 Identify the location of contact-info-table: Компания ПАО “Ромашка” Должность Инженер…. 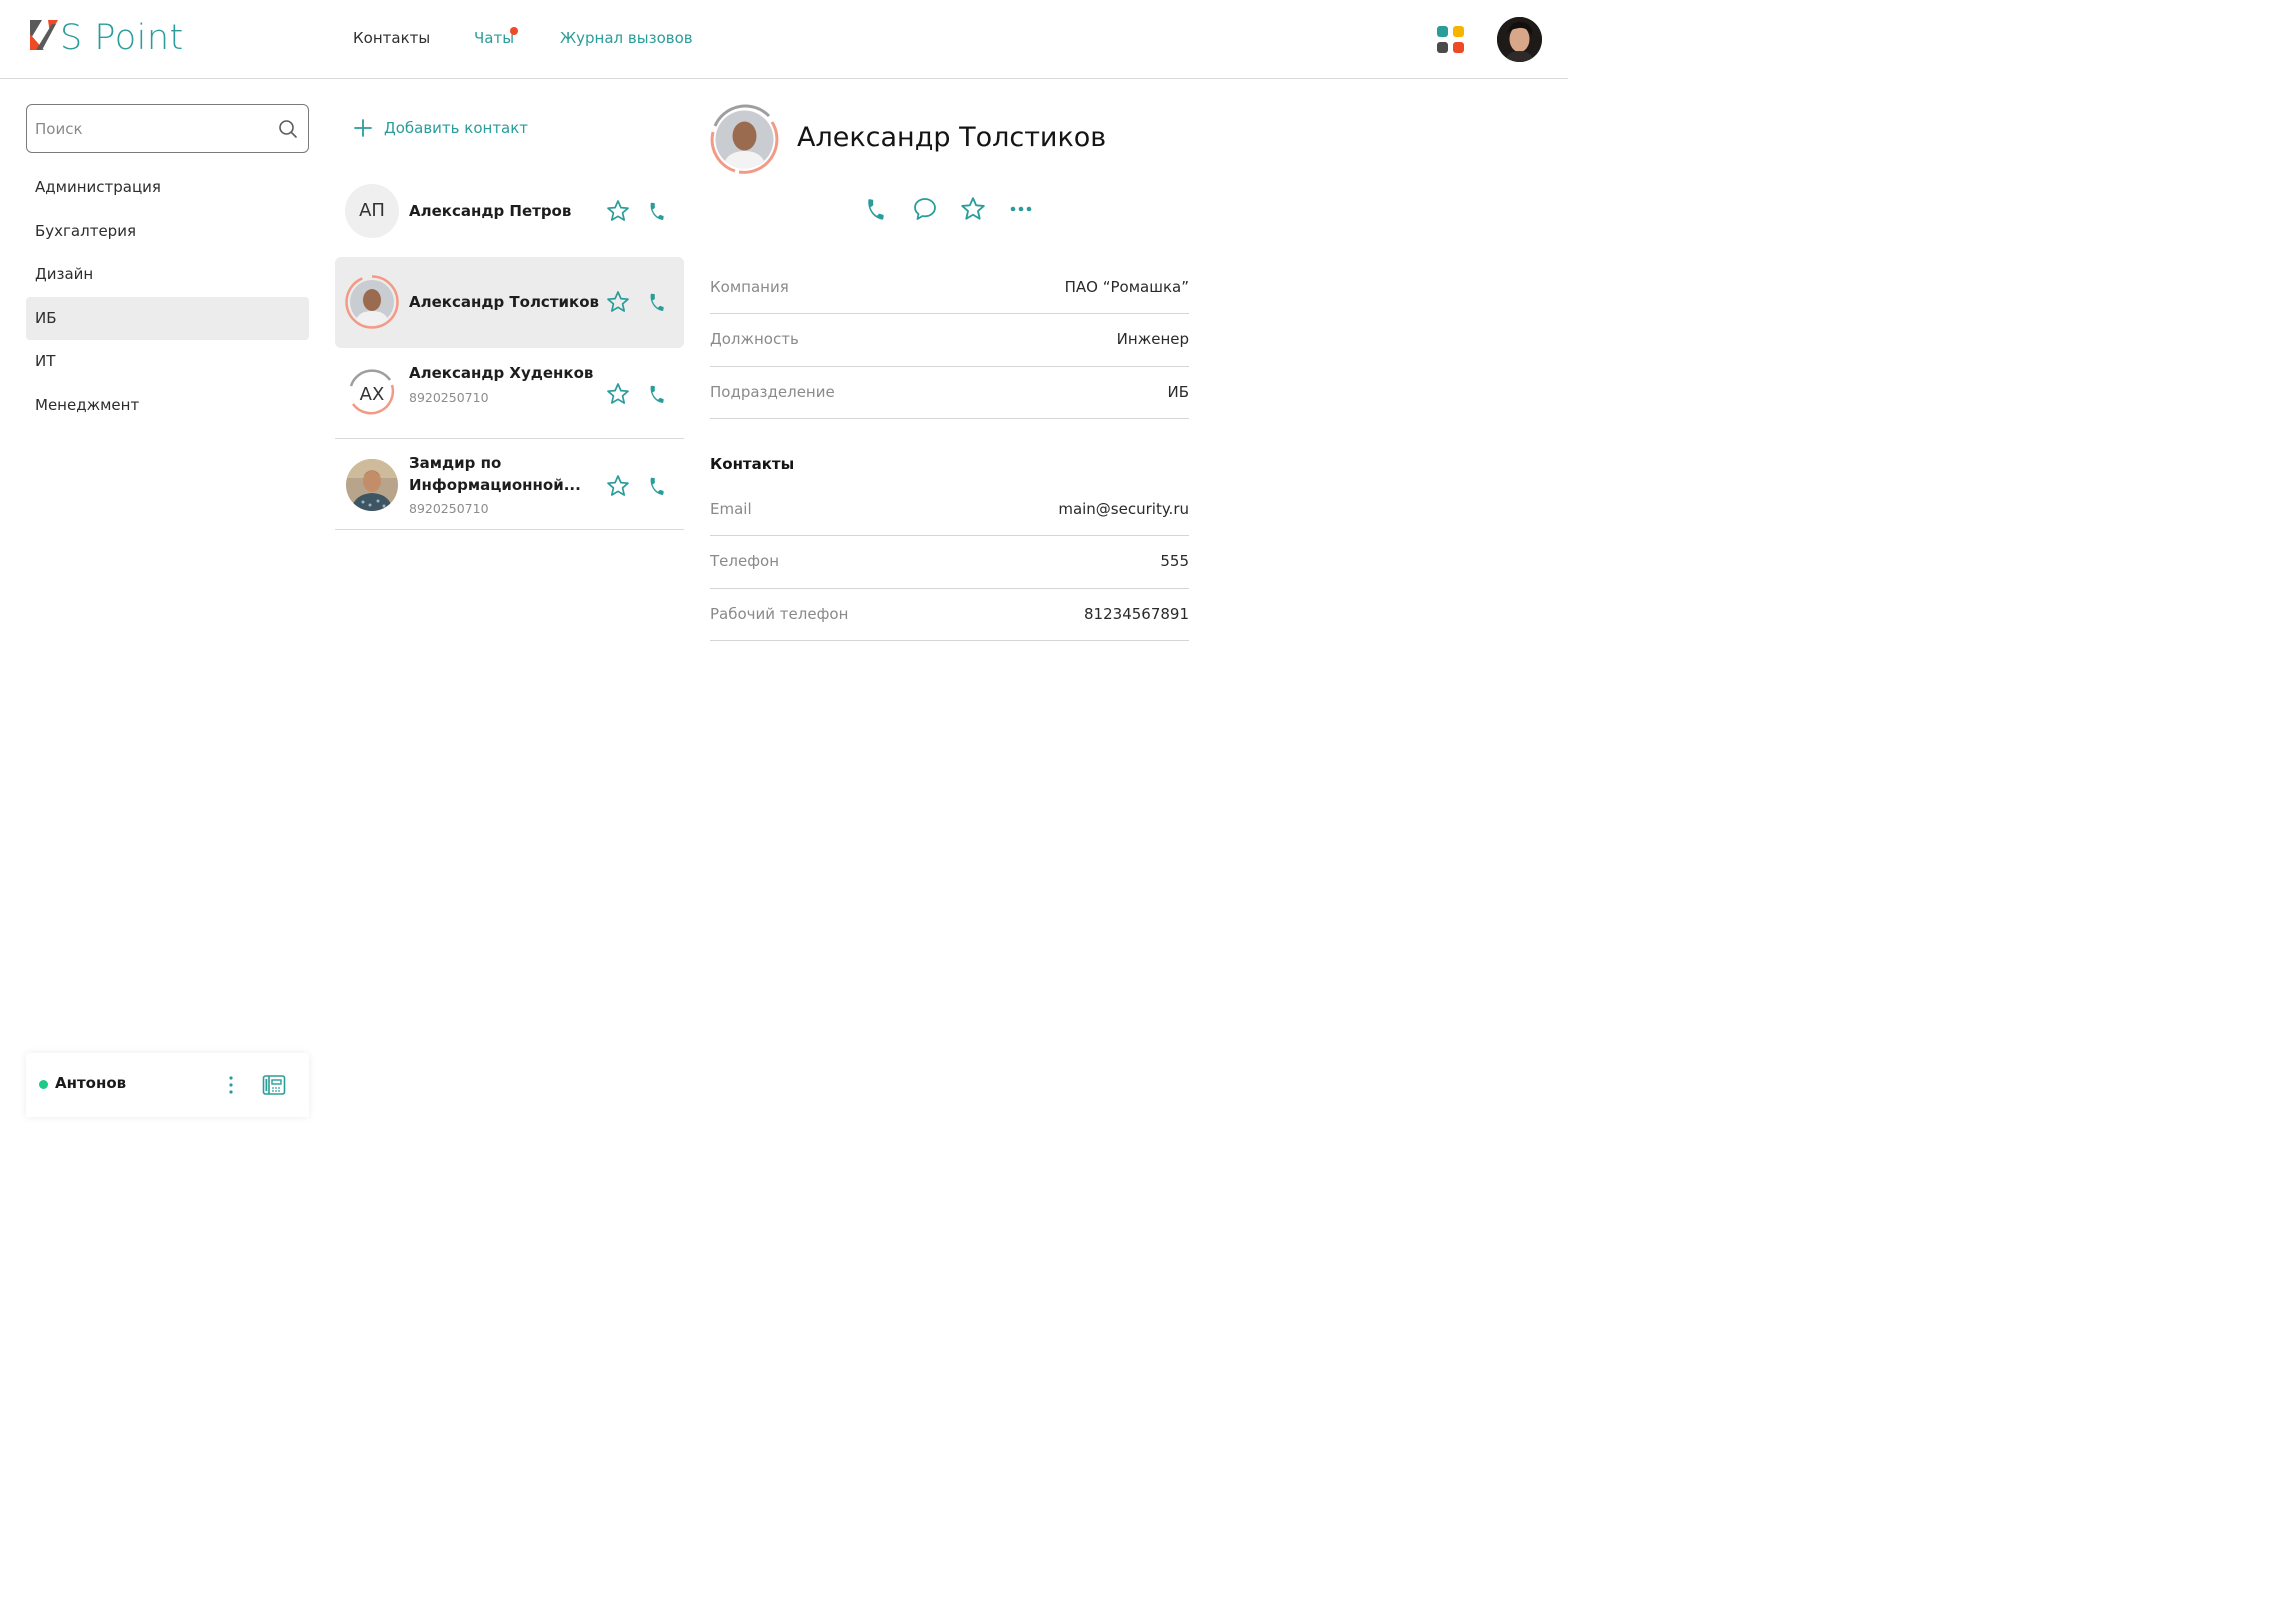
(949, 340).